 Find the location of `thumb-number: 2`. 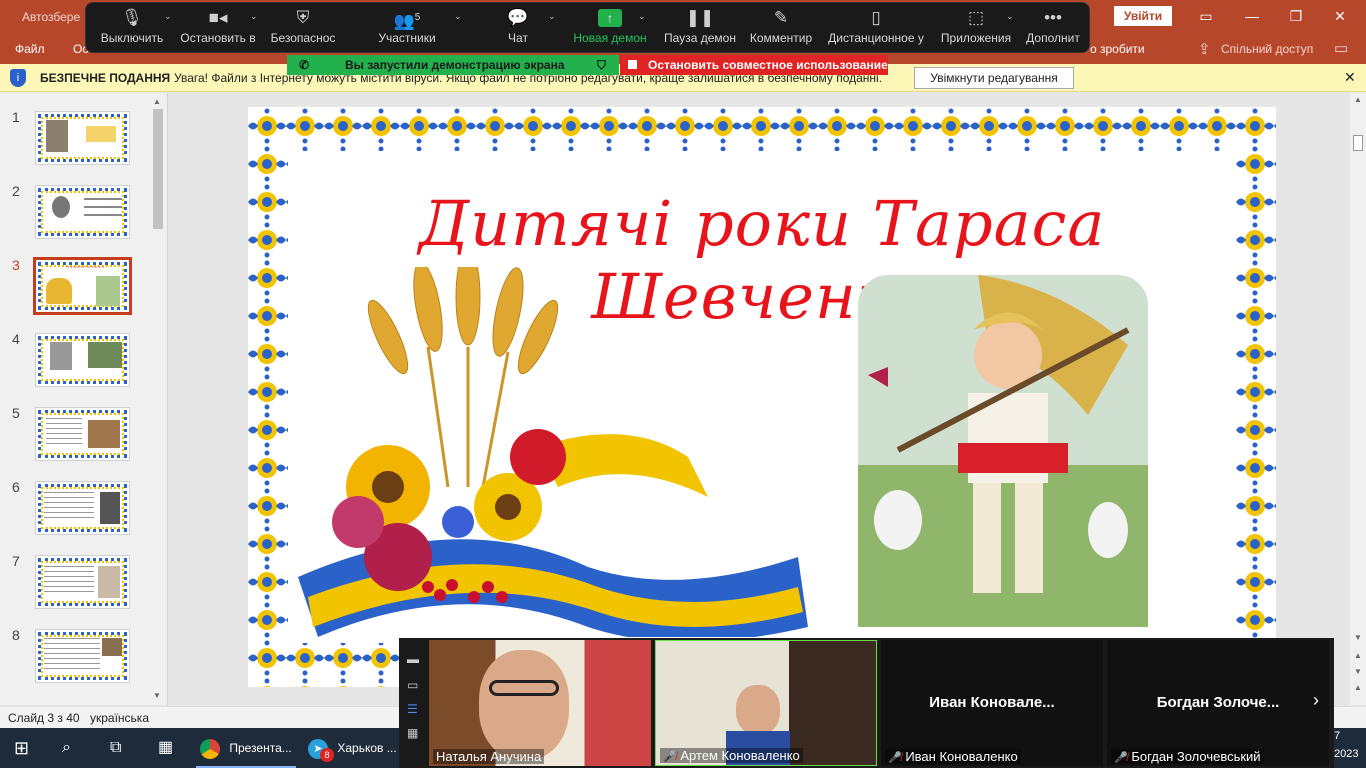

thumb-number: 2 is located at coordinates (16, 191).